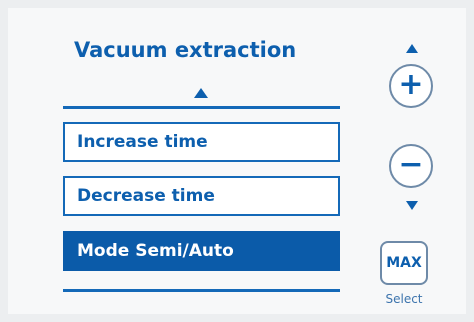  I want to click on menu-bottom-divider, so click(201, 290).